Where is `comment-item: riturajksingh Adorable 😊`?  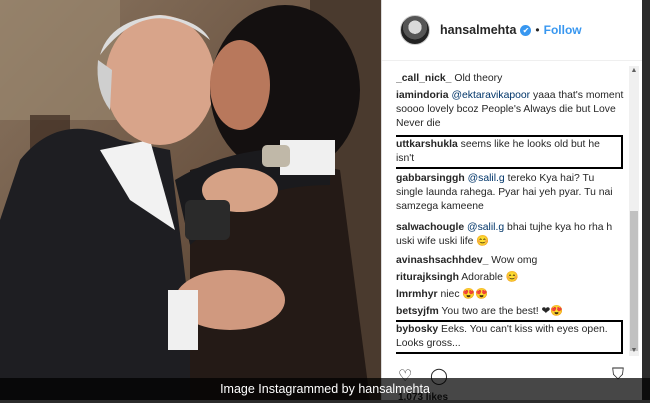
comment-item: riturajksingh Adorable 😊 is located at coordinates (510, 278).